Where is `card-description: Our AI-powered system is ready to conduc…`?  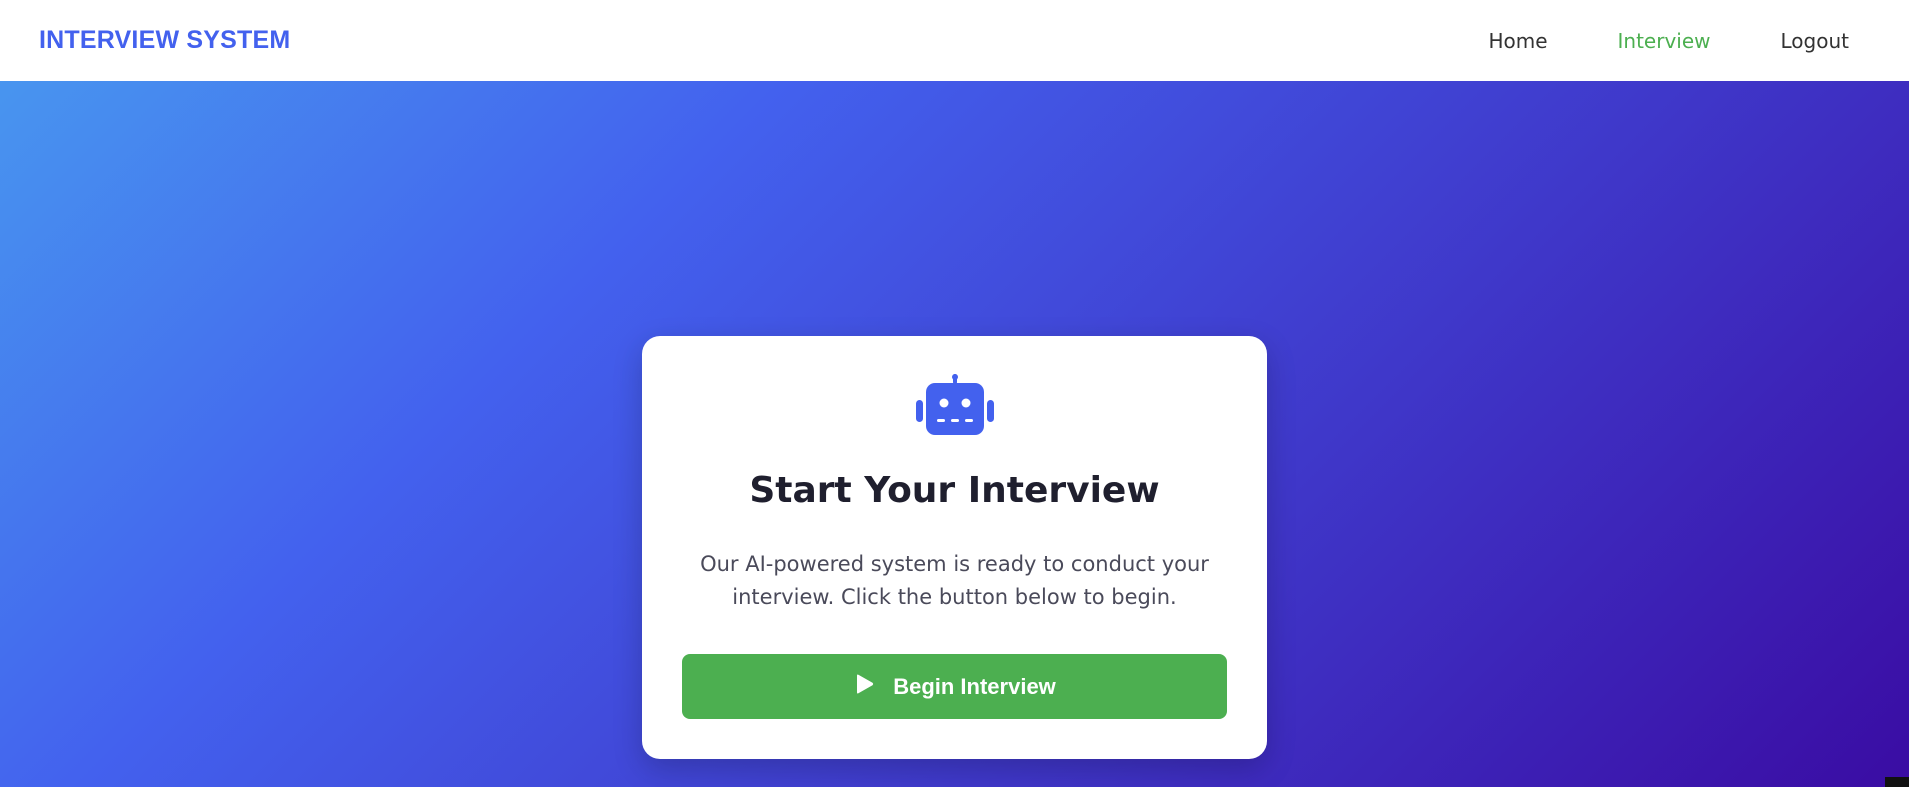 card-description: Our AI-powered system is ready to conduc… is located at coordinates (954, 580).